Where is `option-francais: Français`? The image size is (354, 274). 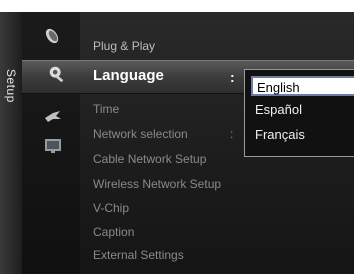
option-francais: Français is located at coordinates (302, 135).